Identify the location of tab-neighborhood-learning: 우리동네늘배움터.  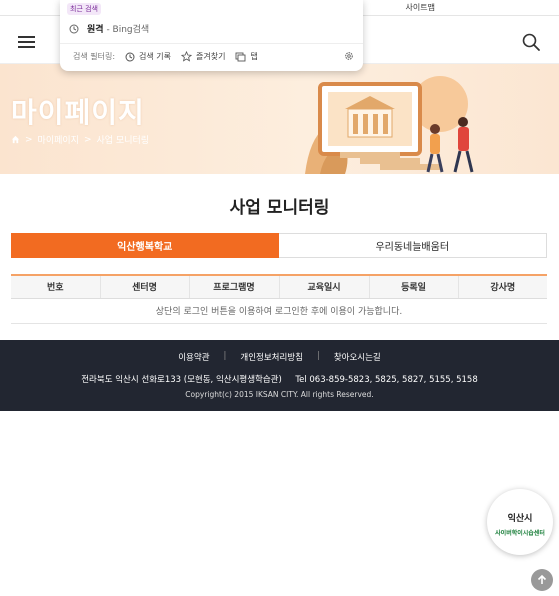
(412, 245).